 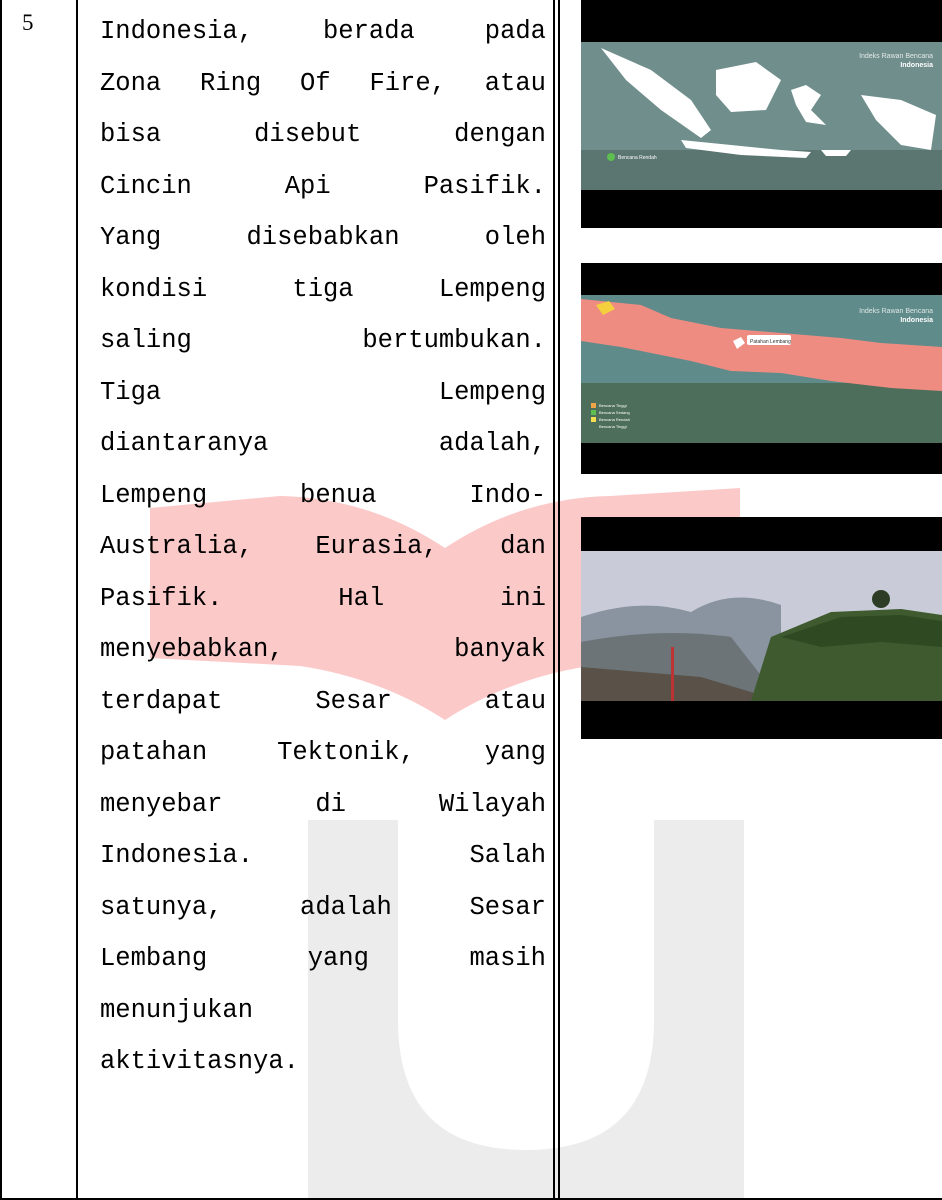 I want to click on paragraph-word: terdapat, so click(x=161, y=701).